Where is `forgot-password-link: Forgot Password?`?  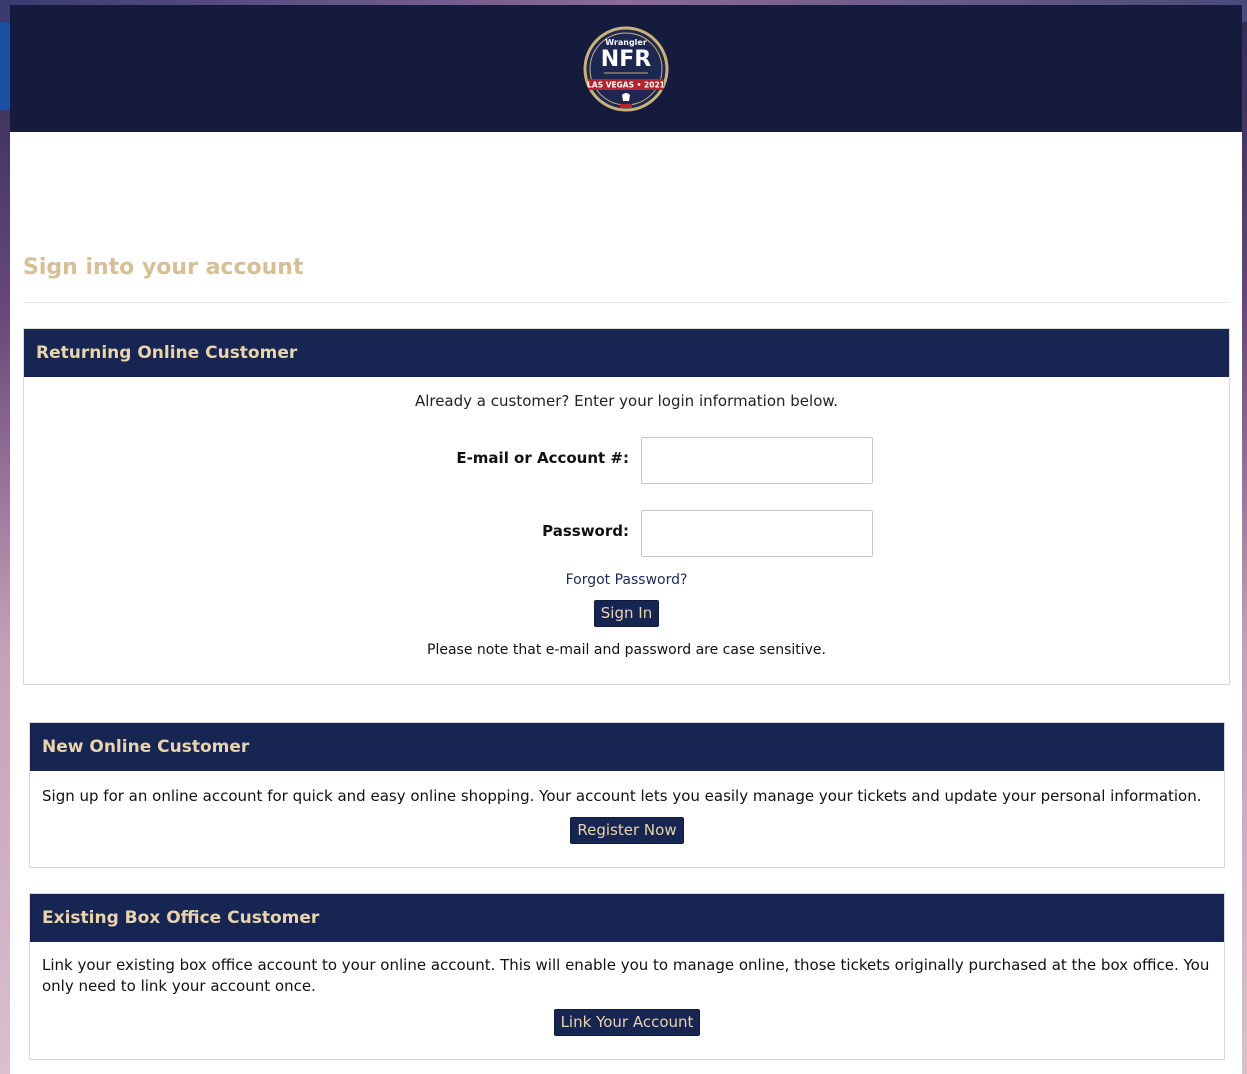 forgot-password-link: Forgot Password? is located at coordinates (626, 580).